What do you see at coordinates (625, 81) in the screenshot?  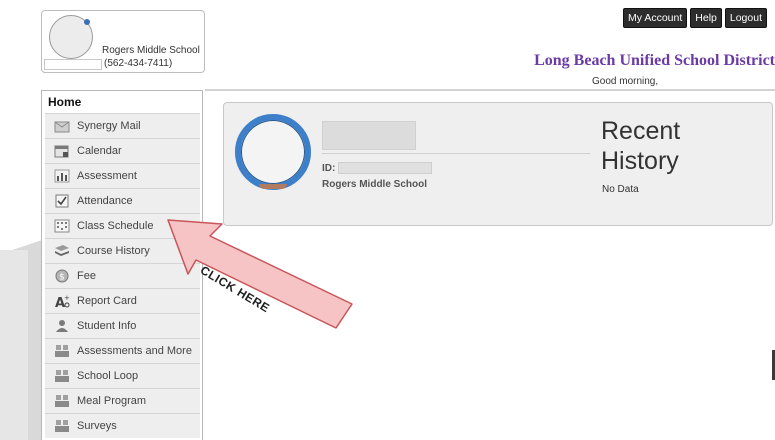 I see `greeting-text: Good morning,` at bounding box center [625, 81].